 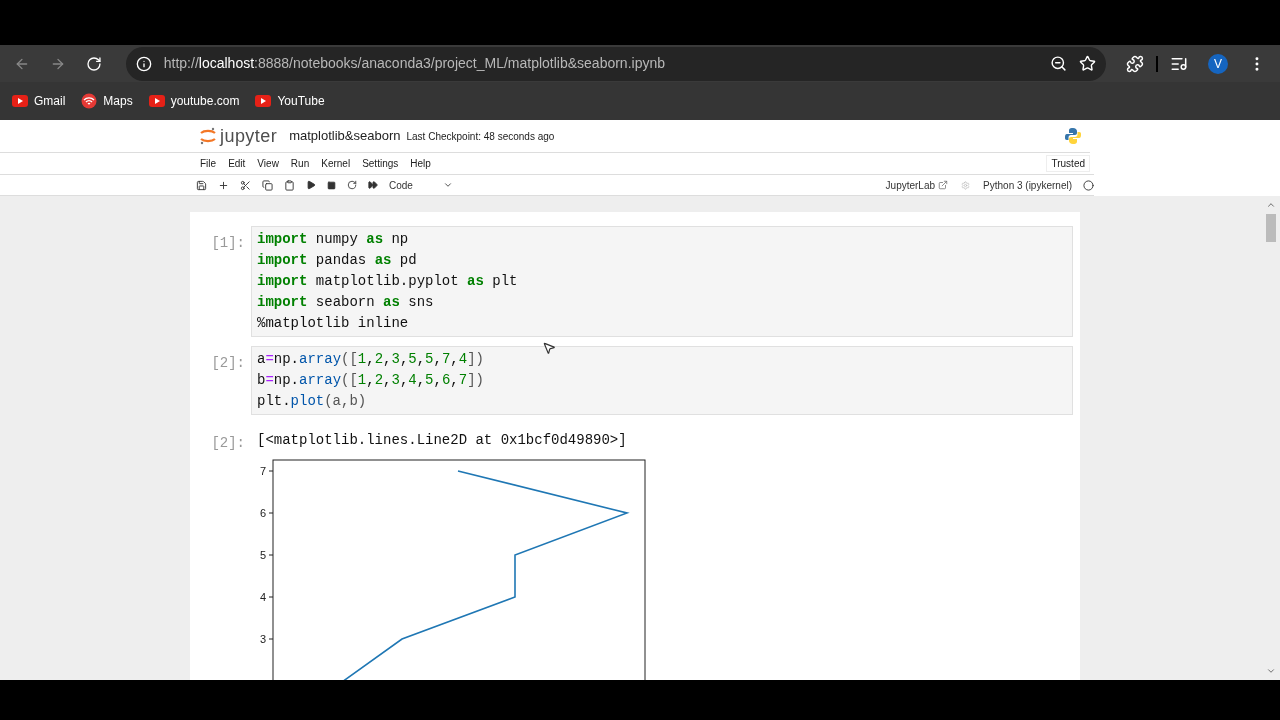 What do you see at coordinates (1088, 63) in the screenshot?
I see `star-icon` at bounding box center [1088, 63].